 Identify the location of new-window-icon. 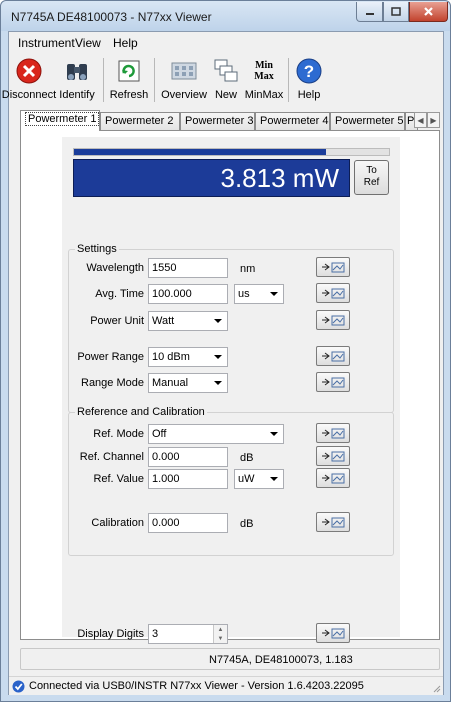
(226, 71).